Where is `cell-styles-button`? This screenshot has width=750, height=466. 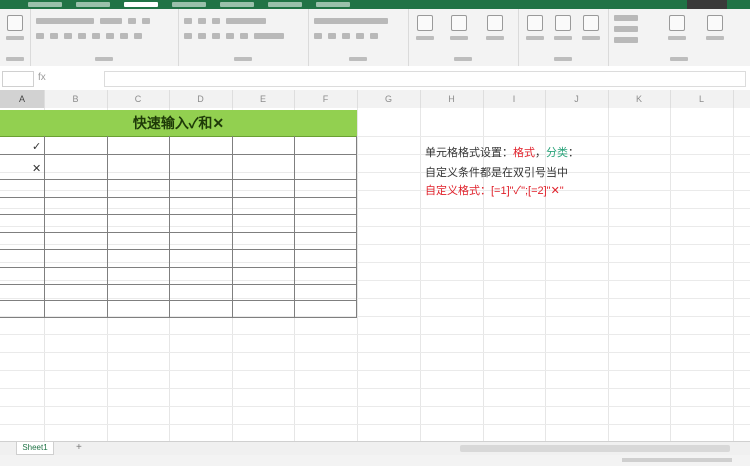
cell-styles-button is located at coordinates (495, 30).